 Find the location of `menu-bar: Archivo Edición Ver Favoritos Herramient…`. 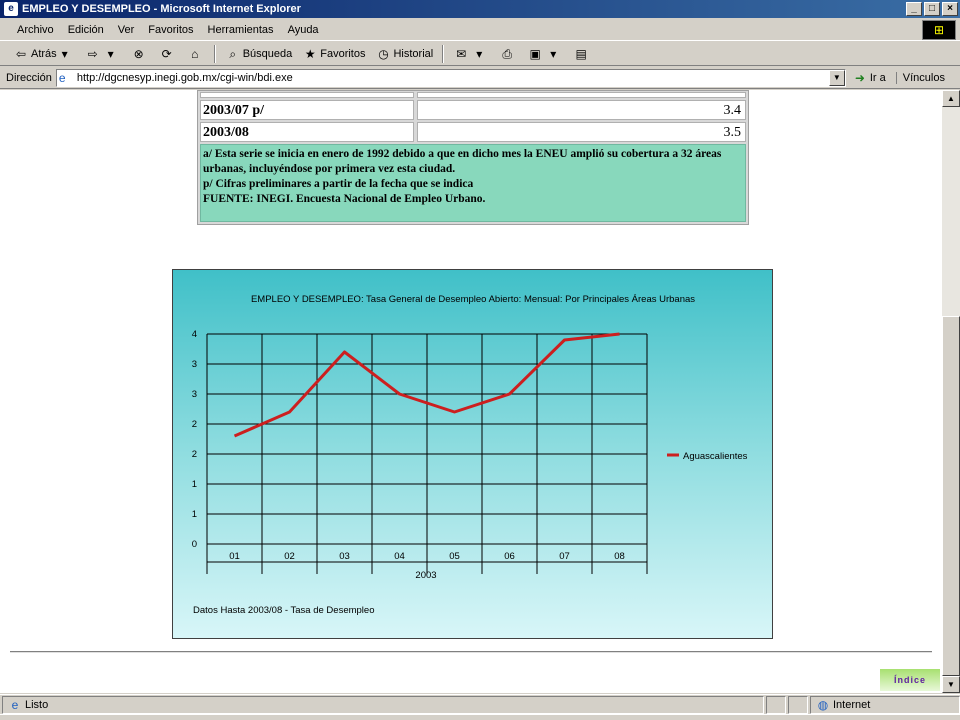

menu-bar: Archivo Edición Ver Favoritos Herramient… is located at coordinates (480, 30).